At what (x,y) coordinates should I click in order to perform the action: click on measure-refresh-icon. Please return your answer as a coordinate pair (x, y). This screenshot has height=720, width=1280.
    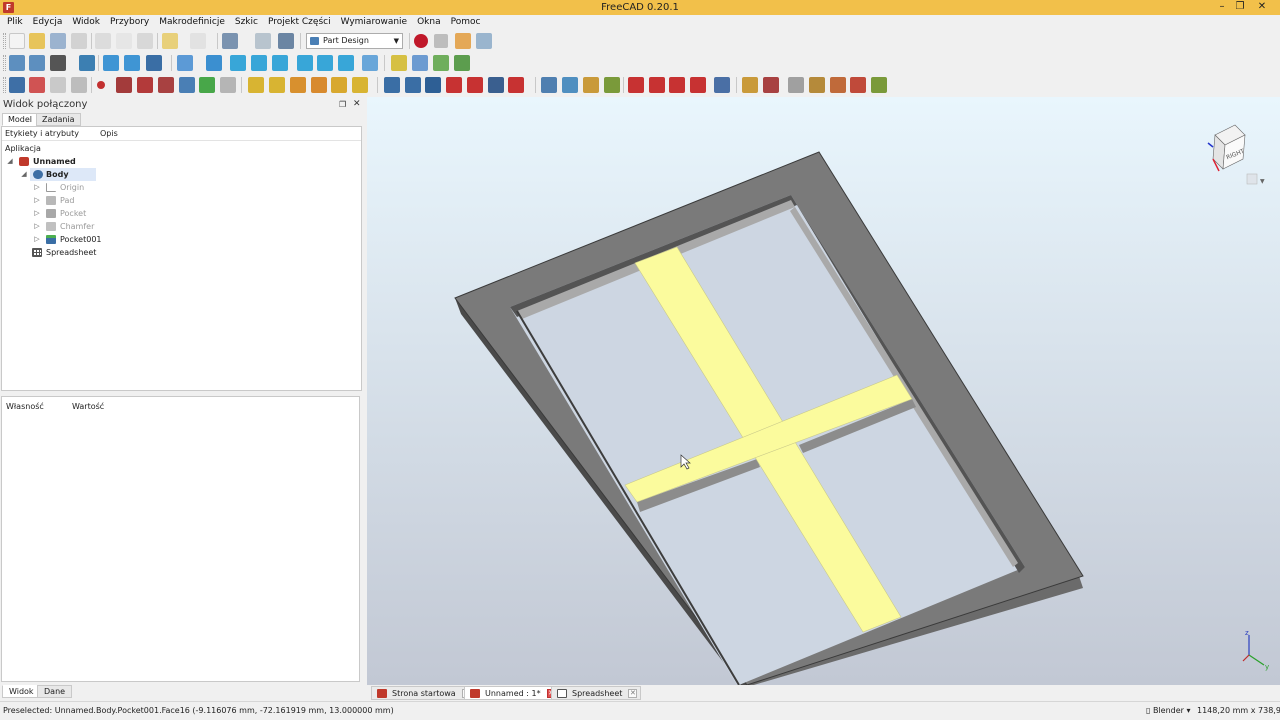
    Looking at the image, I should click on (796, 85).